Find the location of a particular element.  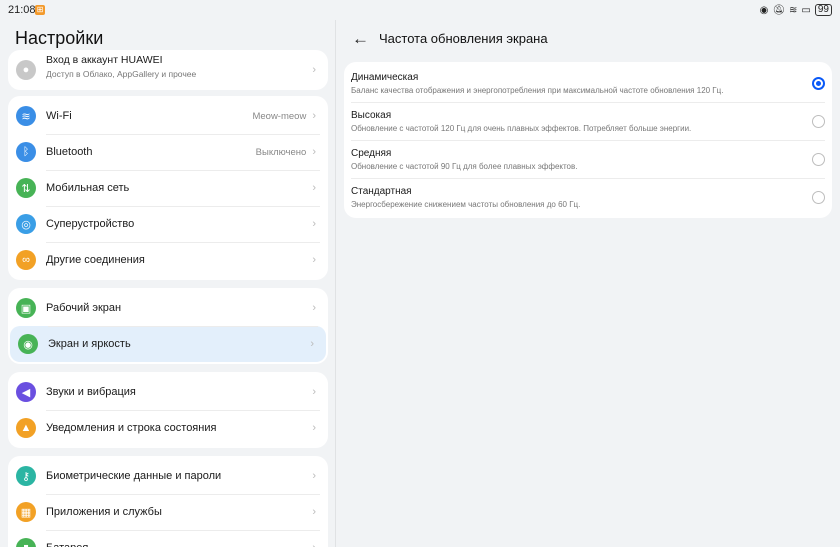

sidebar-item-eye: ◉ Экран и яркость › is located at coordinates (168, 344).